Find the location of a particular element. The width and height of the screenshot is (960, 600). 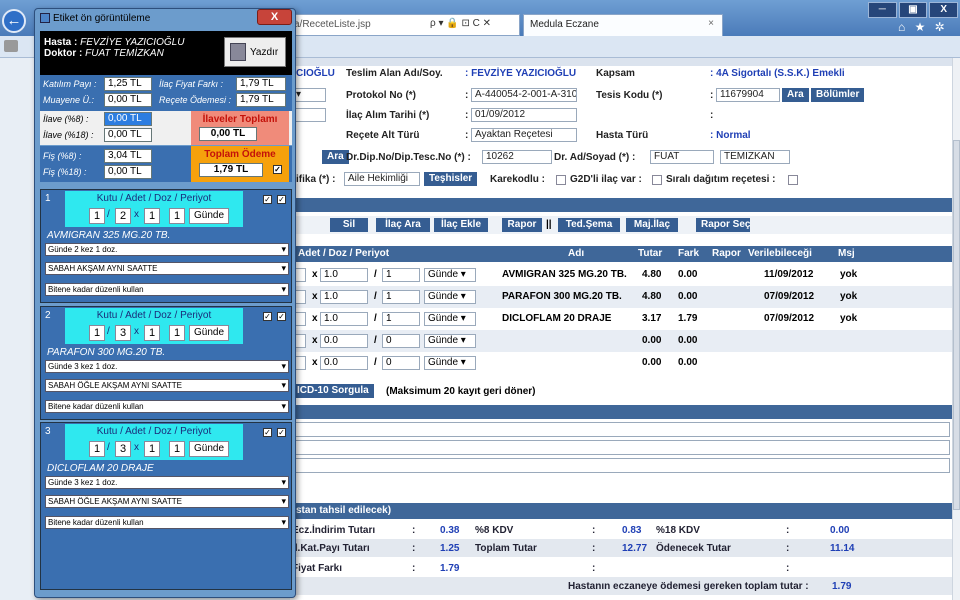

patient-select: ▾ is located at coordinates (309, 95).